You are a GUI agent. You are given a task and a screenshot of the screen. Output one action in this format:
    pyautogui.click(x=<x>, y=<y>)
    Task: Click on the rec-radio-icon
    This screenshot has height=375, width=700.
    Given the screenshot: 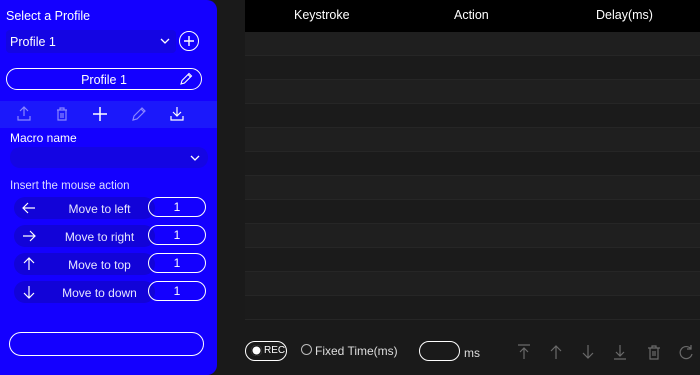 What is the action you would take?
    pyautogui.click(x=256, y=350)
    